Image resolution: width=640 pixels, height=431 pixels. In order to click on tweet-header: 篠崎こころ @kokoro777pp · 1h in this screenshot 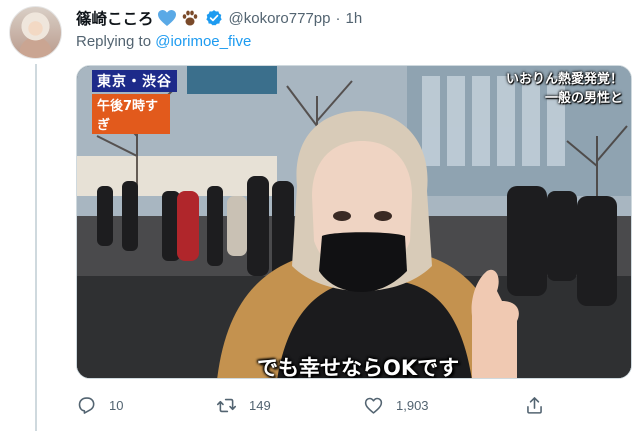, I will do `click(219, 18)`.